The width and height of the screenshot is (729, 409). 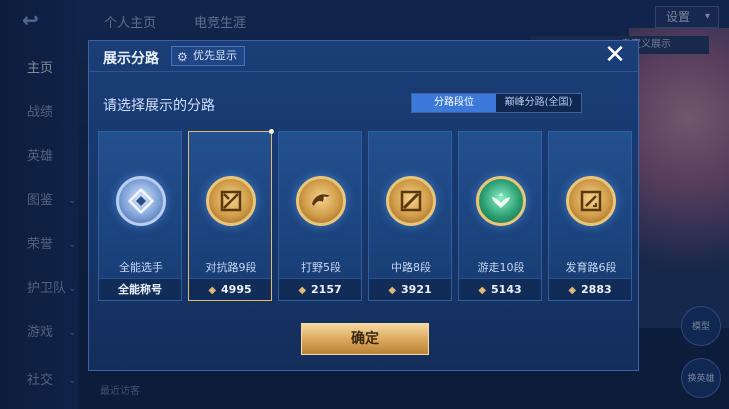 I want to click on tab-peak-lane-national: 巅峰分路(全国), so click(x=538, y=103).